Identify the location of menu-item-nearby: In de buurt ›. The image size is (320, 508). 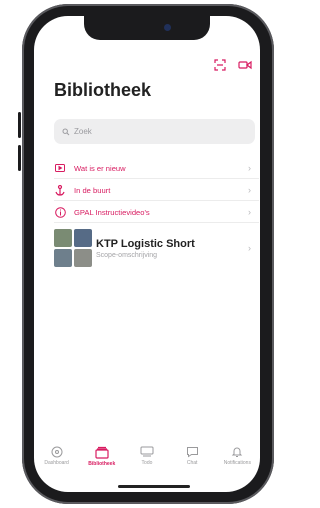
(156, 190).